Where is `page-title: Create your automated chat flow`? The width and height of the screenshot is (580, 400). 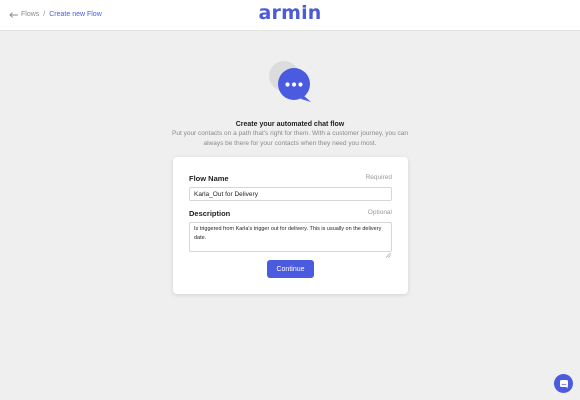 page-title: Create your automated chat flow is located at coordinates (290, 124).